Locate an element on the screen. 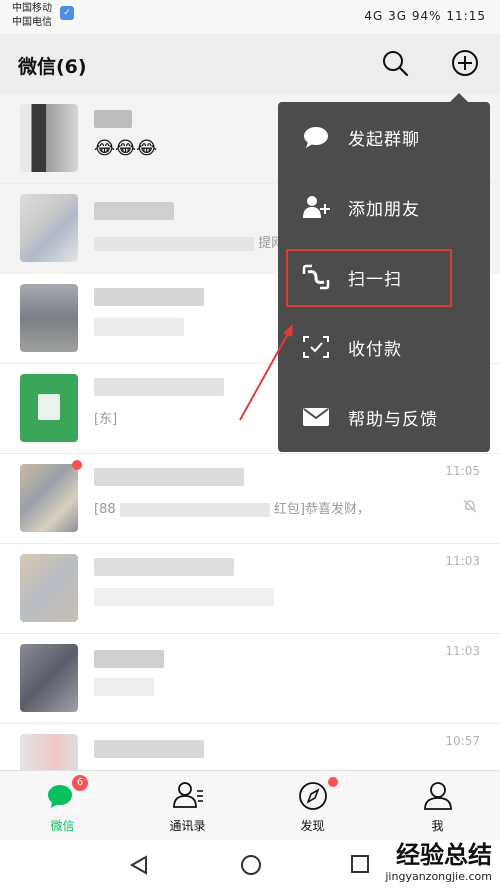 The width and height of the screenshot is (500, 889). page-title: 微信(6) is located at coordinates (52, 67).